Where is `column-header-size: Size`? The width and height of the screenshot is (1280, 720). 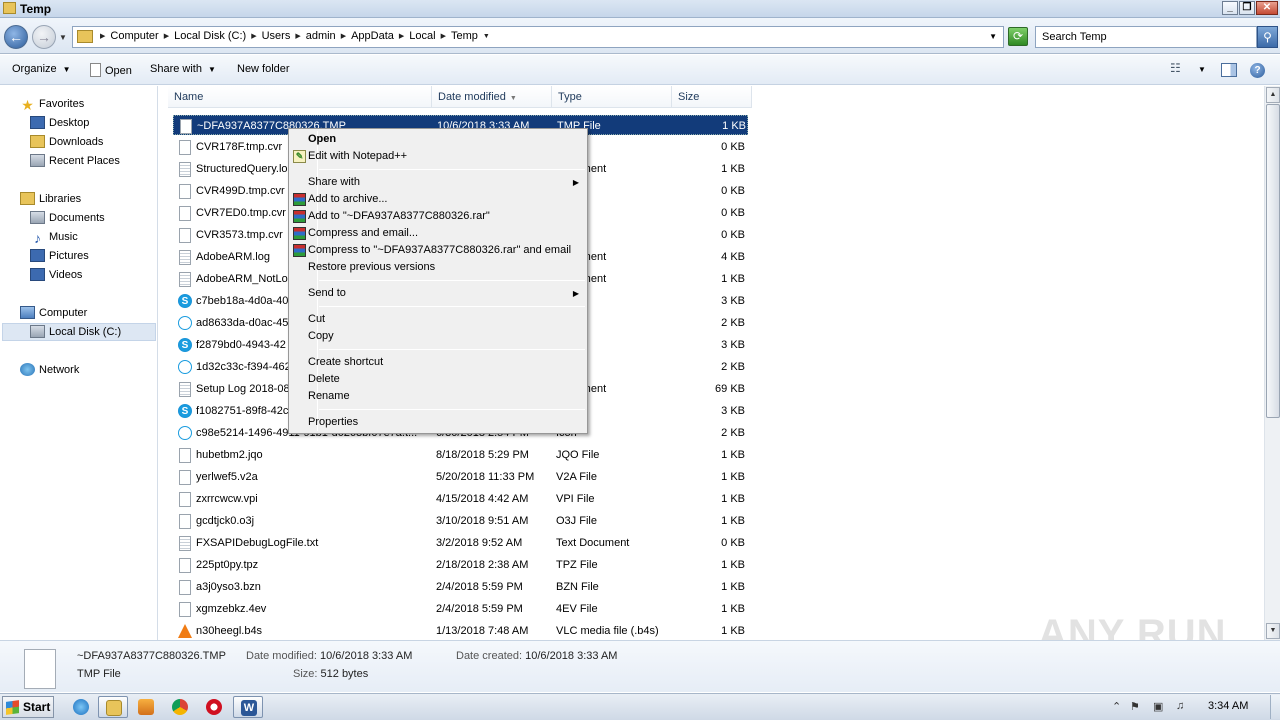 column-header-size: Size is located at coordinates (712, 97).